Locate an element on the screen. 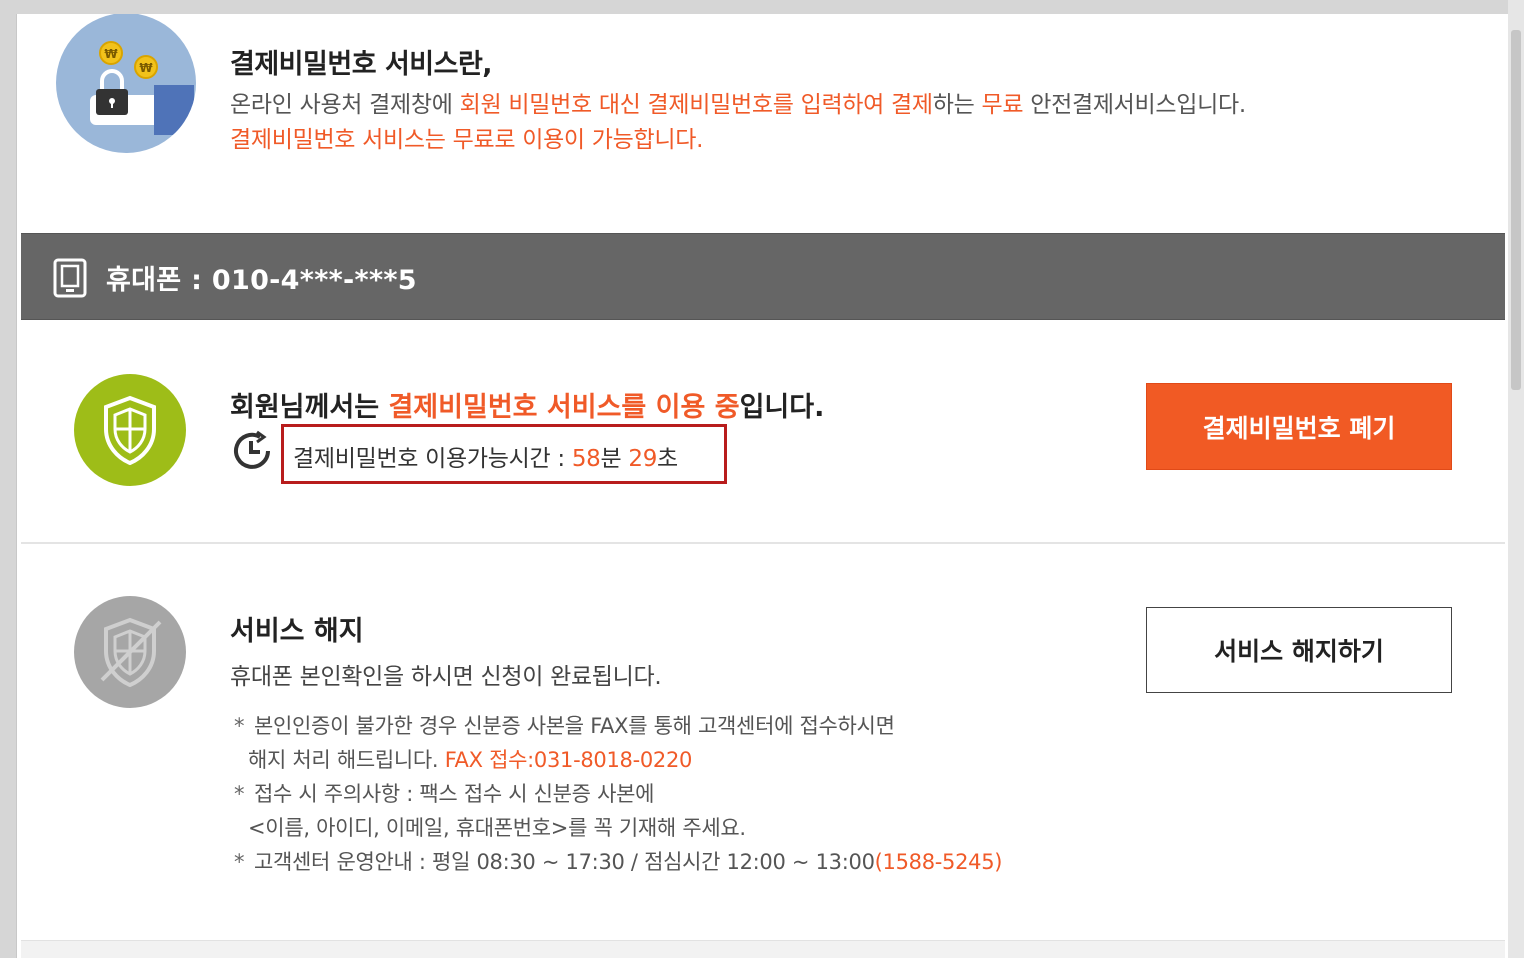 The width and height of the screenshot is (1524, 958). intro-description-line2: 결제비밀번호 서비스는 무료로 이용이 가능합니다. is located at coordinates (467, 140).